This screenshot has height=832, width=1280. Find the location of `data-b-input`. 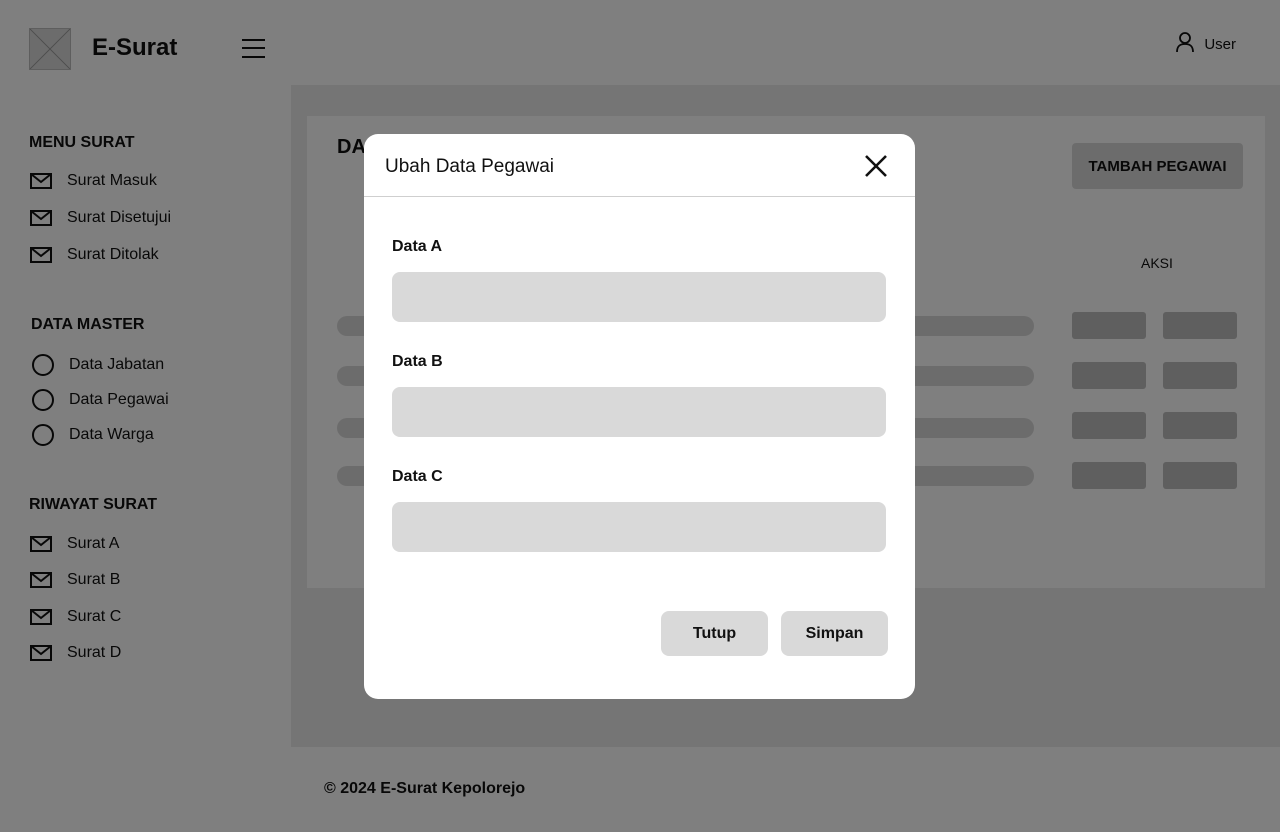

data-b-input is located at coordinates (639, 412).